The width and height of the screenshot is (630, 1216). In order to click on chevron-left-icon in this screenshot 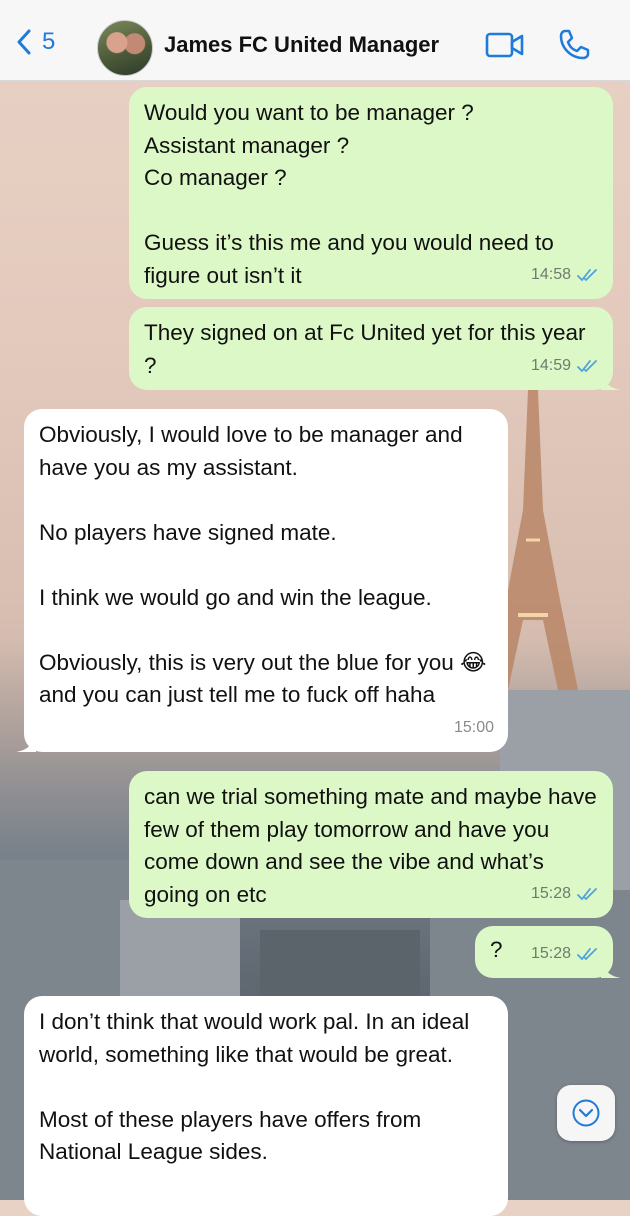, I will do `click(24, 42)`.